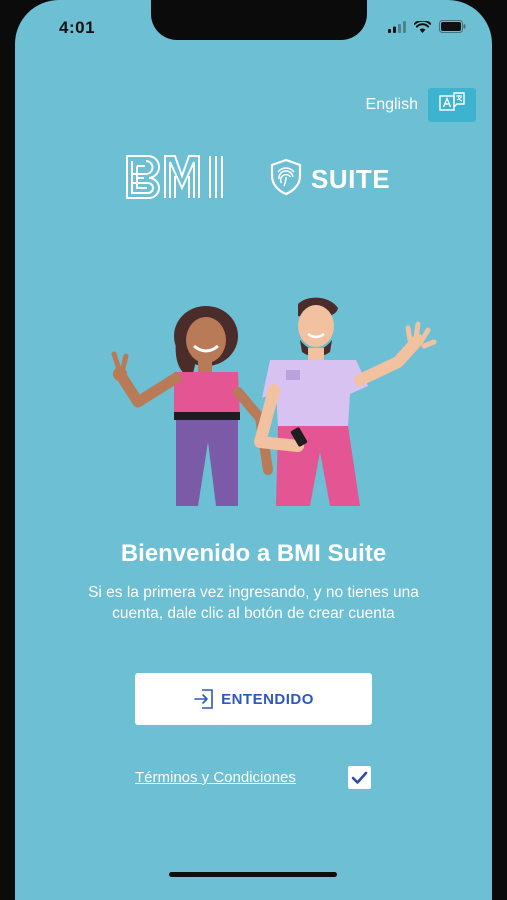 The height and width of the screenshot is (900, 507). Describe the element at coordinates (351, 179) in the screenshot. I see `logo-suite-text: SUITE` at that location.